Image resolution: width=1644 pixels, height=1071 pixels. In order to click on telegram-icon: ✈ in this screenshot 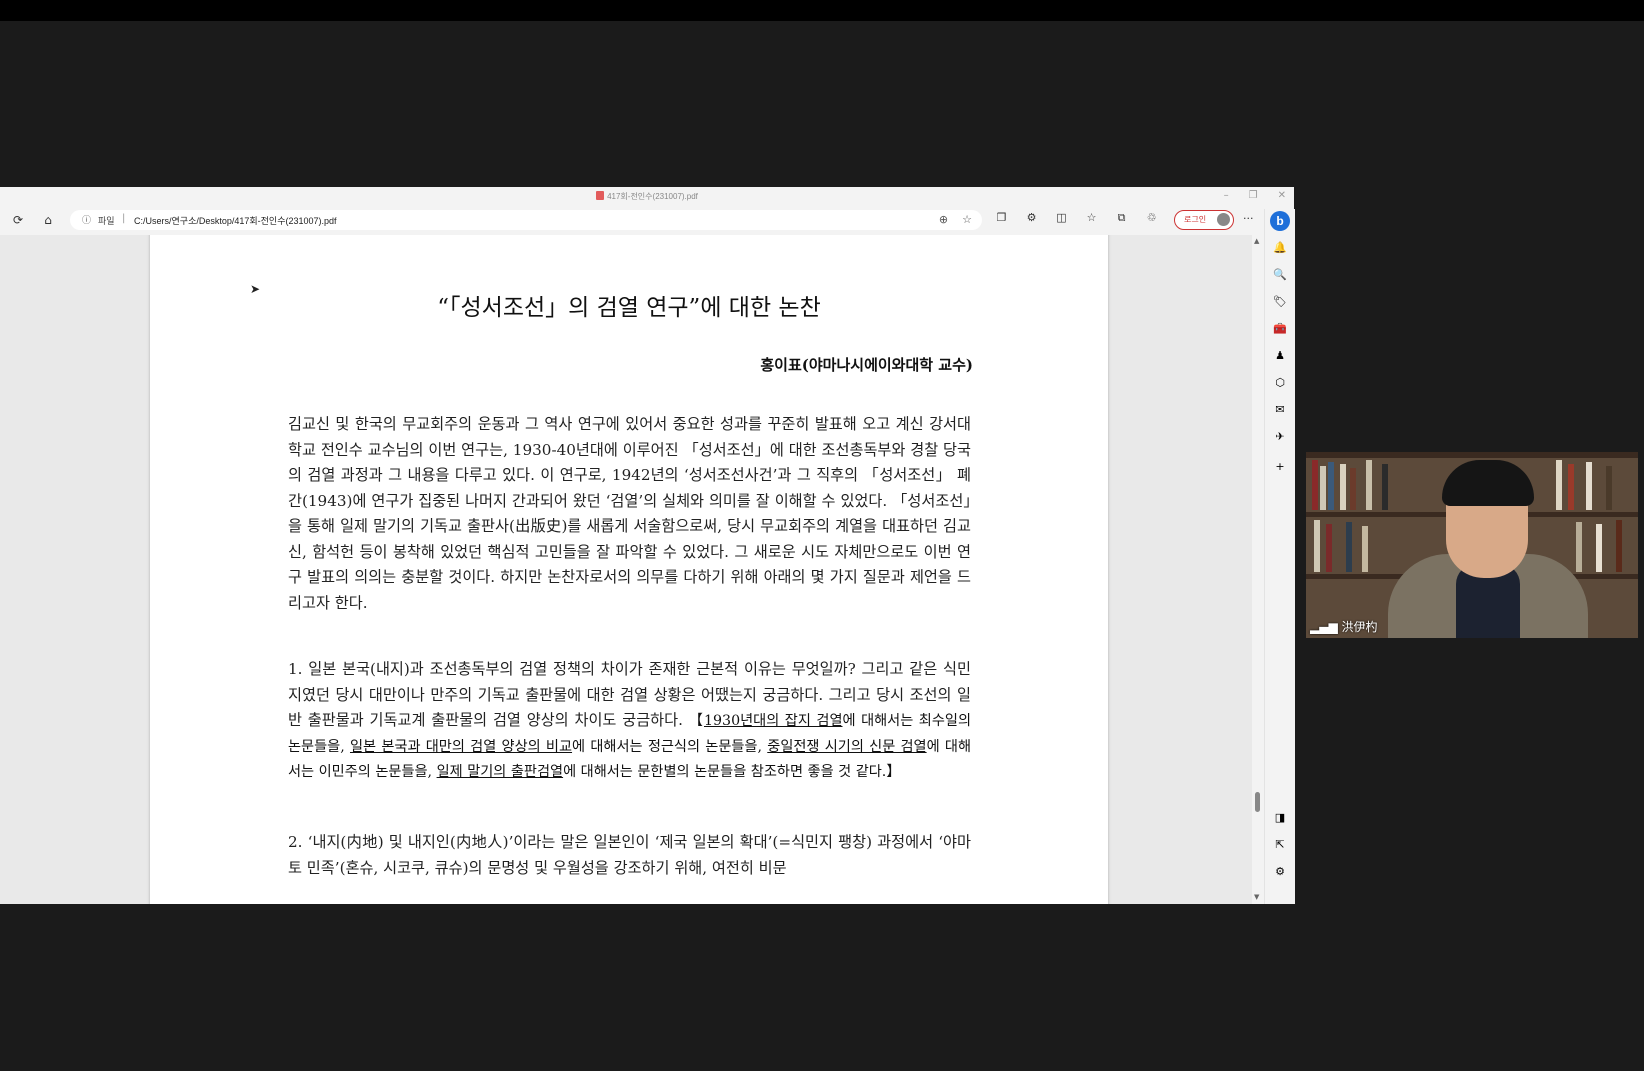, I will do `click(1280, 437)`.